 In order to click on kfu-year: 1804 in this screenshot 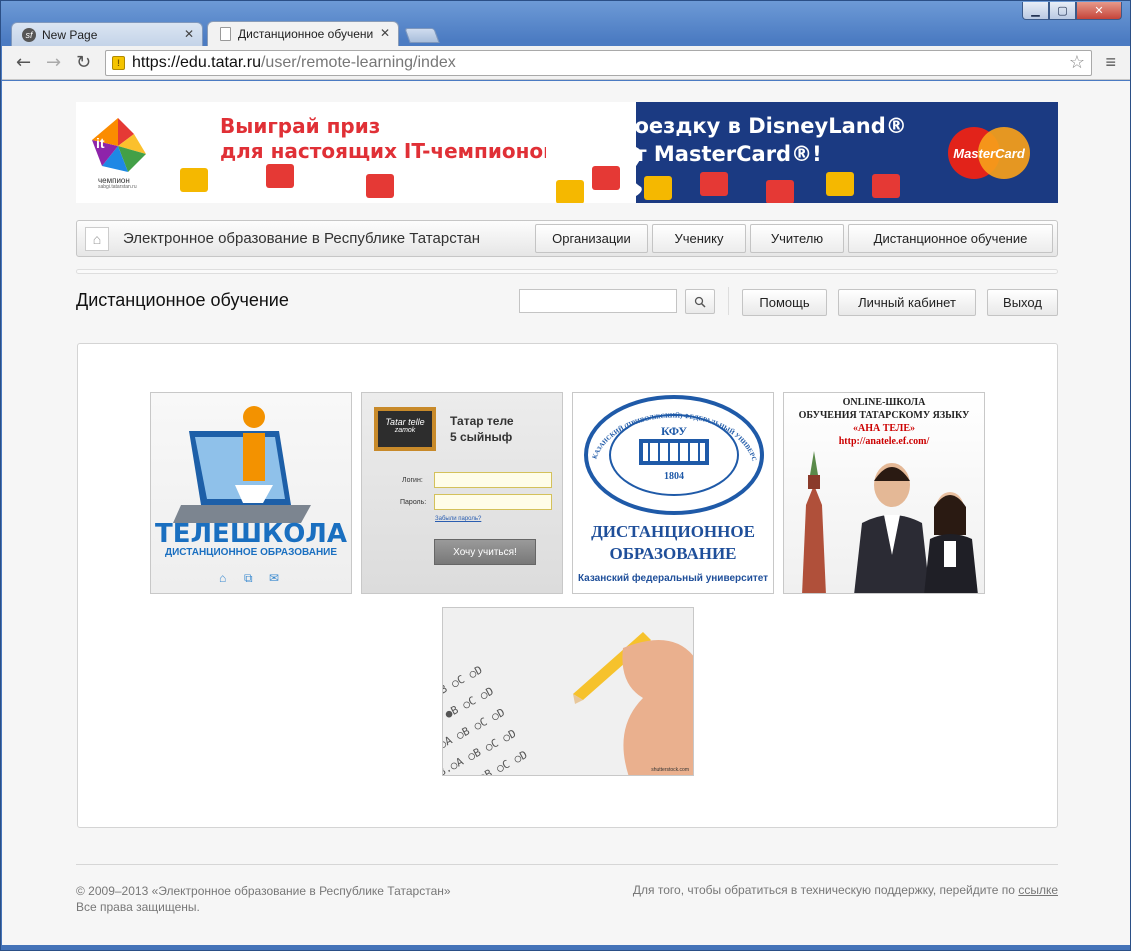, I will do `click(674, 476)`.